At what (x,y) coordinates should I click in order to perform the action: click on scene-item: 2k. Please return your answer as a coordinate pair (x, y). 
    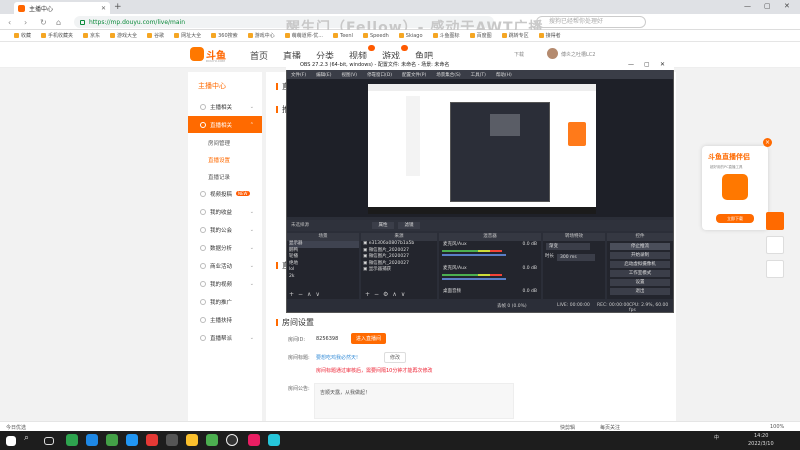
    Looking at the image, I should click on (324, 277).